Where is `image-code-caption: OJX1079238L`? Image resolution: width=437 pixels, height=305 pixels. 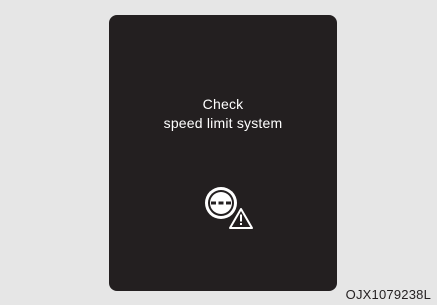 image-code-caption: OJX1079238L is located at coordinates (388, 294).